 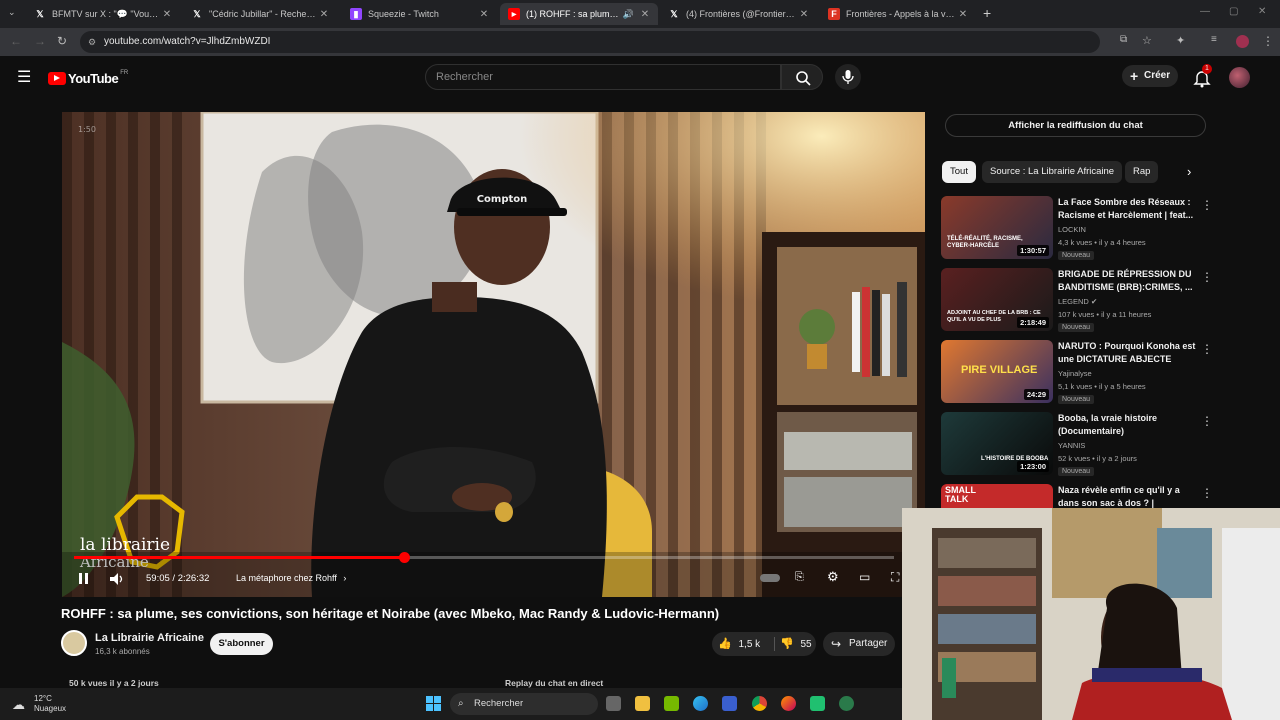 What do you see at coordinates (997, 371) in the screenshot?
I see `video-thumbnail: PIRE VILLAGE 24:29` at bounding box center [997, 371].